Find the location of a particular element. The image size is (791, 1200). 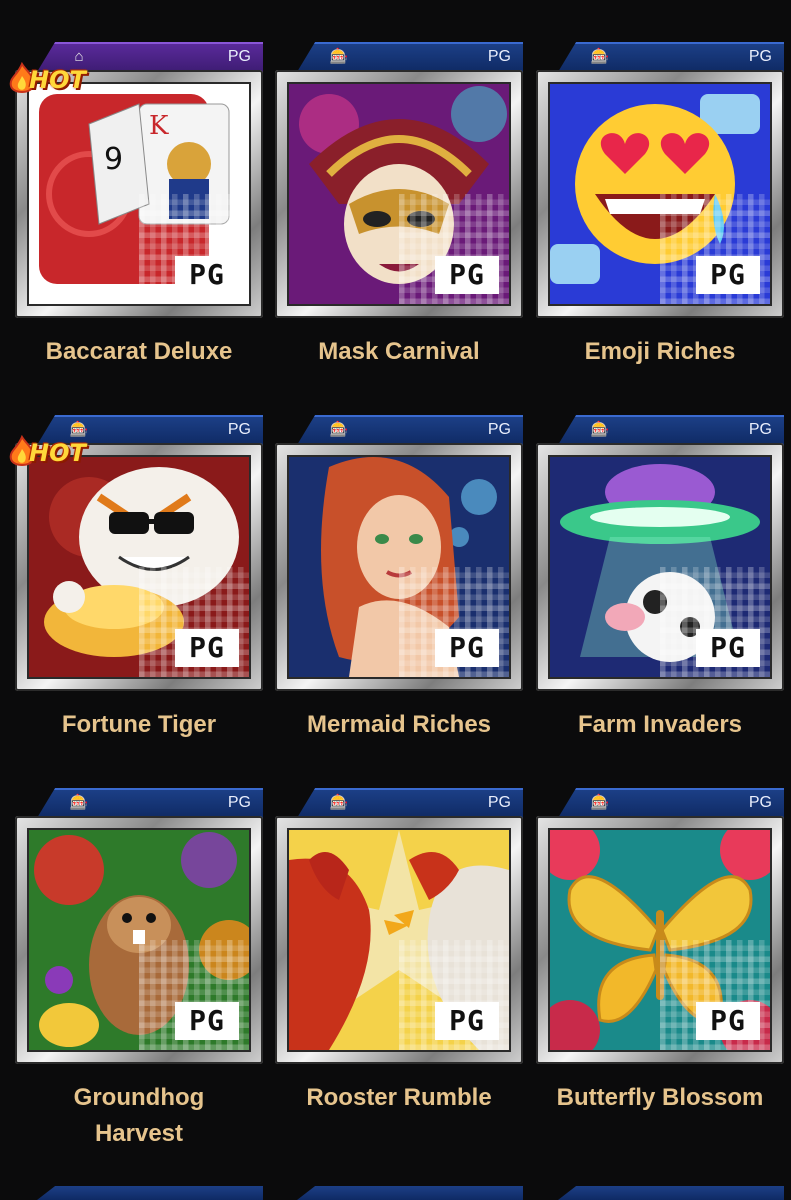

svg-text: 9 is located at coordinates (113, 159).